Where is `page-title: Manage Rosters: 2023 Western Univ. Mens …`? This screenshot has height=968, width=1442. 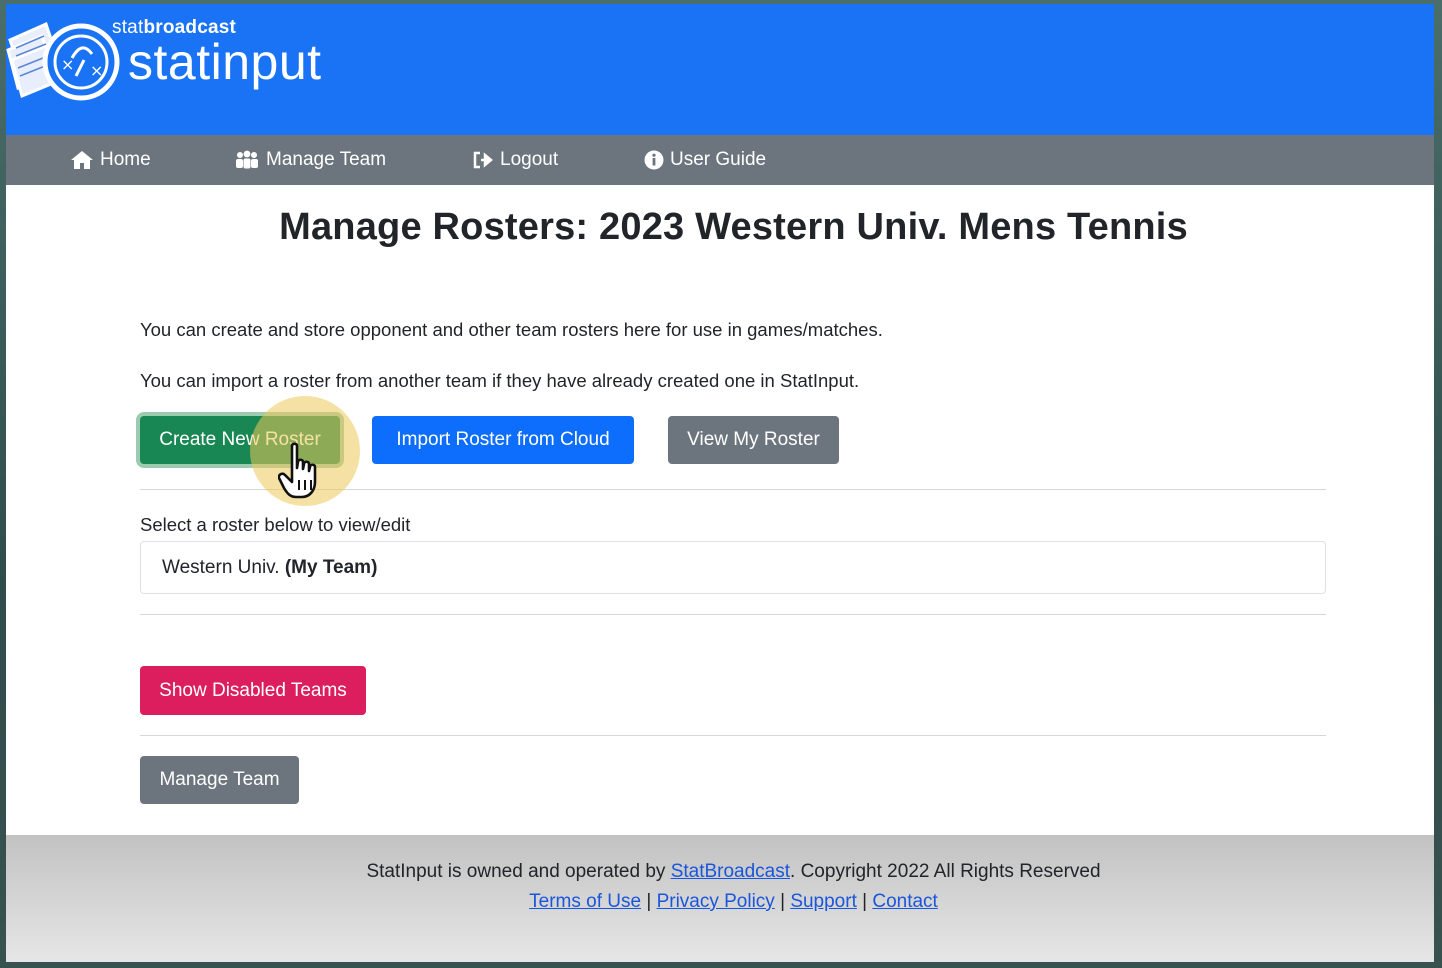 page-title: Manage Rosters: 2023 Western Univ. Mens … is located at coordinates (733, 227).